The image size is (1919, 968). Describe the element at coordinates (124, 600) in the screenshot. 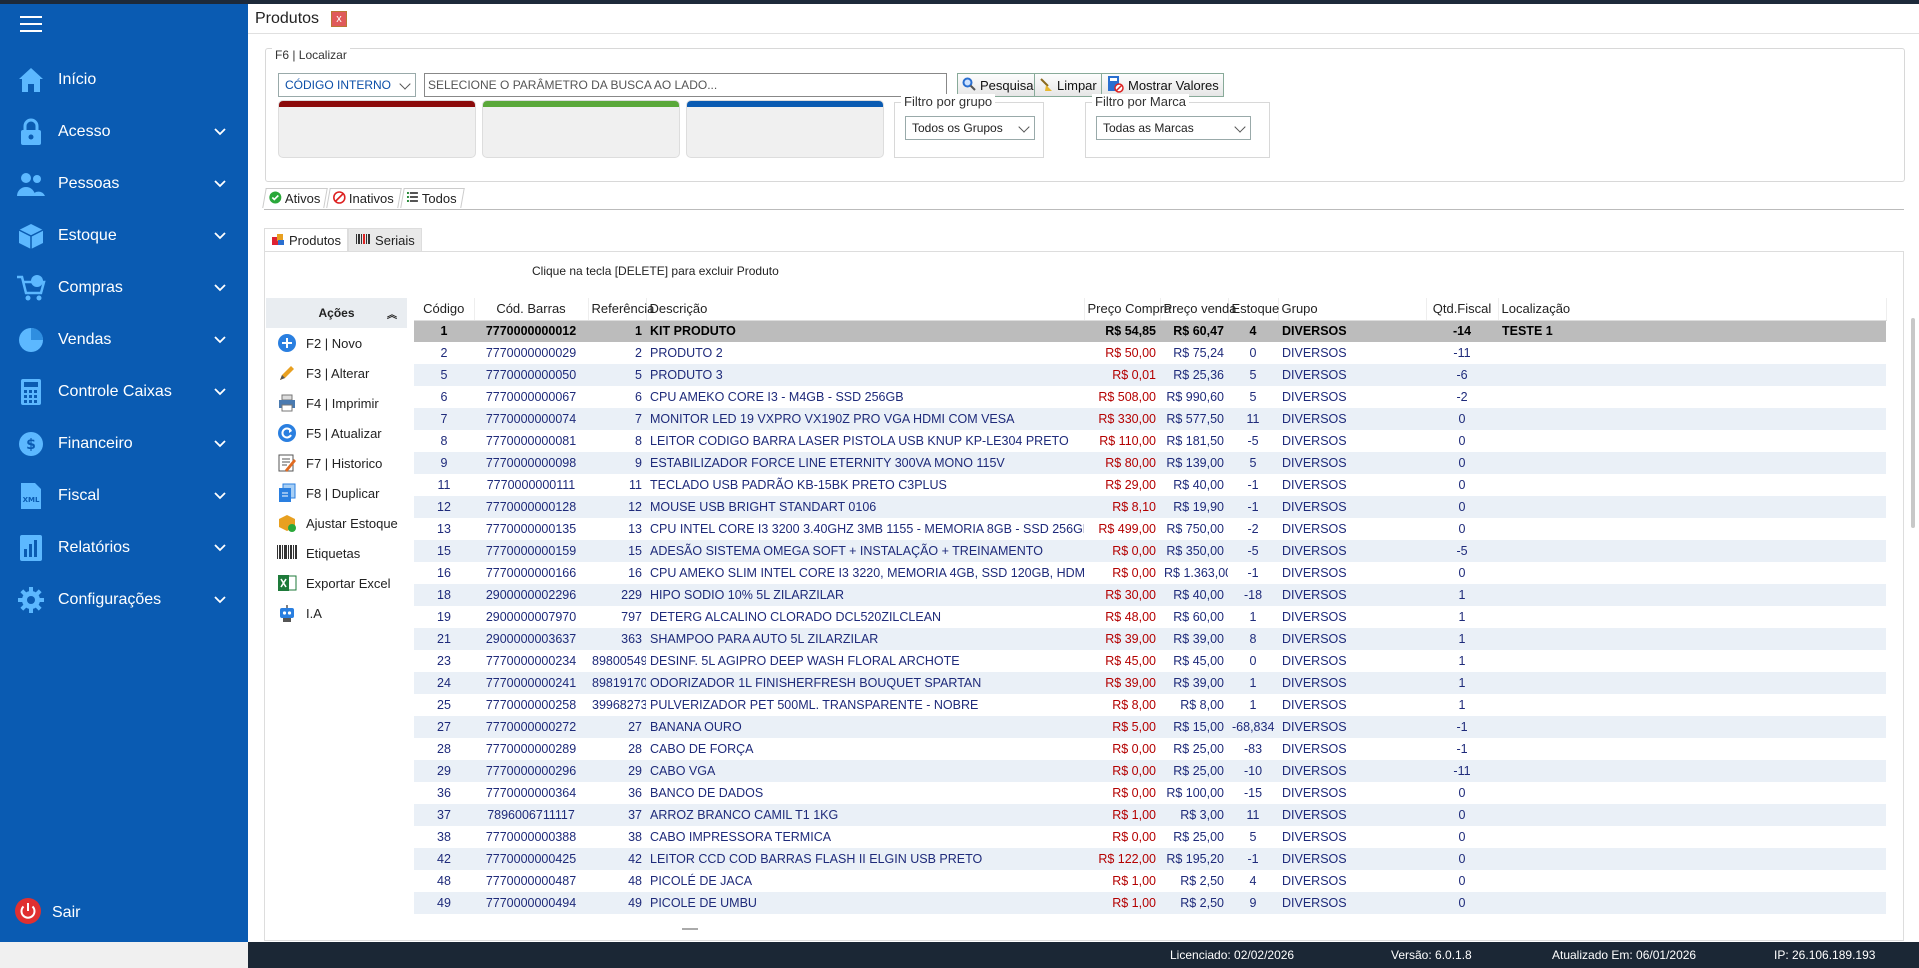

I see `sidebar-item-configuracoes: Configurações` at that location.